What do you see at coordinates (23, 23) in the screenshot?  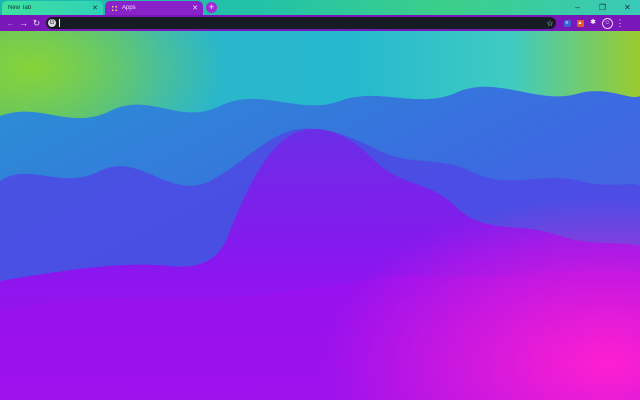 I see `forward-arrow-icon: →` at bounding box center [23, 23].